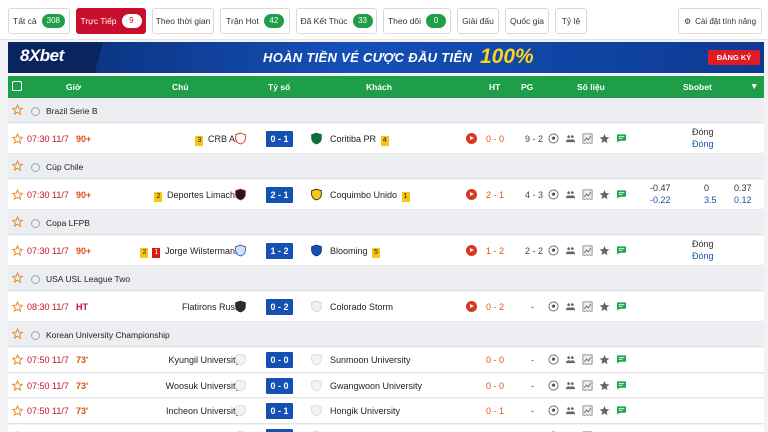  I want to click on register-button: ĐĂNG KÝ, so click(734, 57).